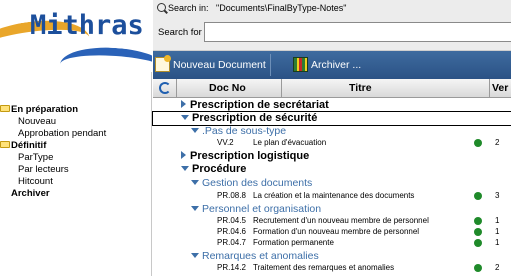  Describe the element at coordinates (332, 209) in the screenshot. I see `subtype-row-personnel-et-organisation: Personnel et organisation` at that location.